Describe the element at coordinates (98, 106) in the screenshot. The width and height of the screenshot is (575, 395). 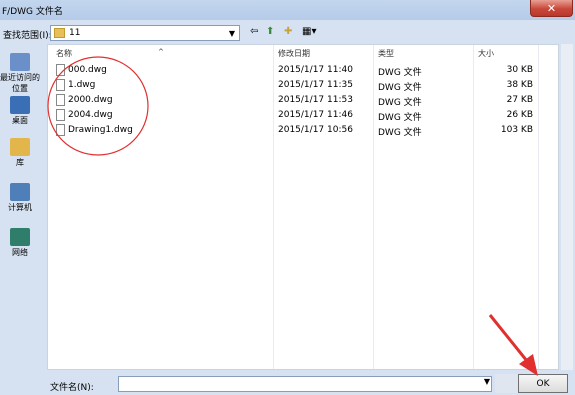
I see `highlight-circle` at that location.